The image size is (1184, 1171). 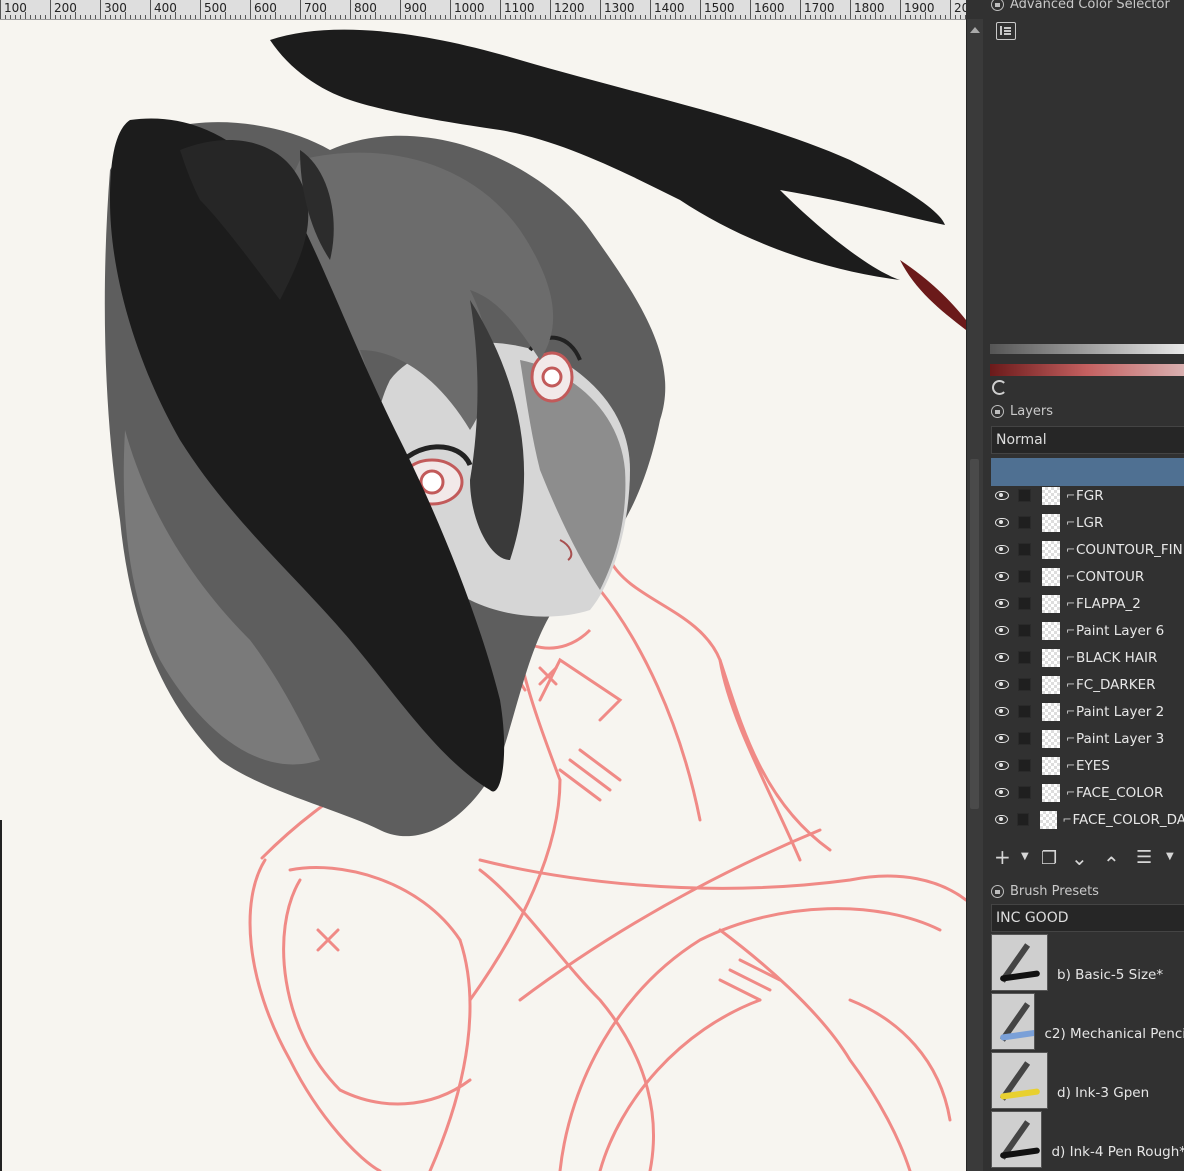 I want to click on ruler-label: 500, so click(x=215, y=8).